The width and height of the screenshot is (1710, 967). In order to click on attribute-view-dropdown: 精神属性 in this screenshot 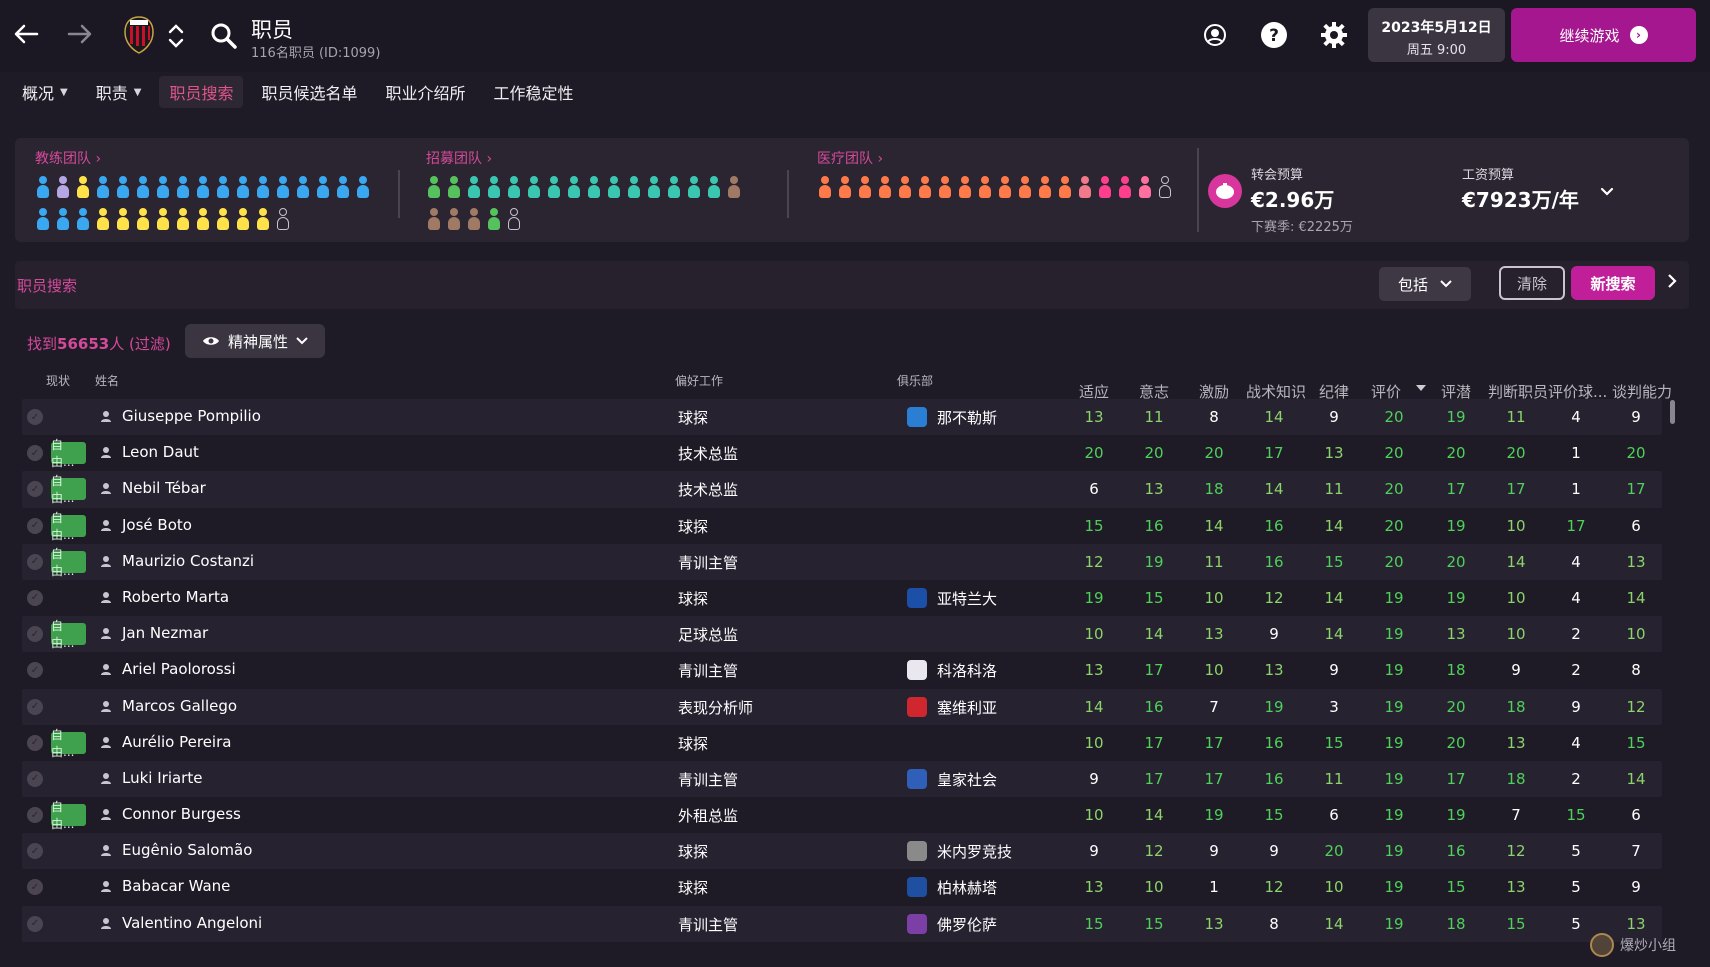, I will do `click(255, 341)`.